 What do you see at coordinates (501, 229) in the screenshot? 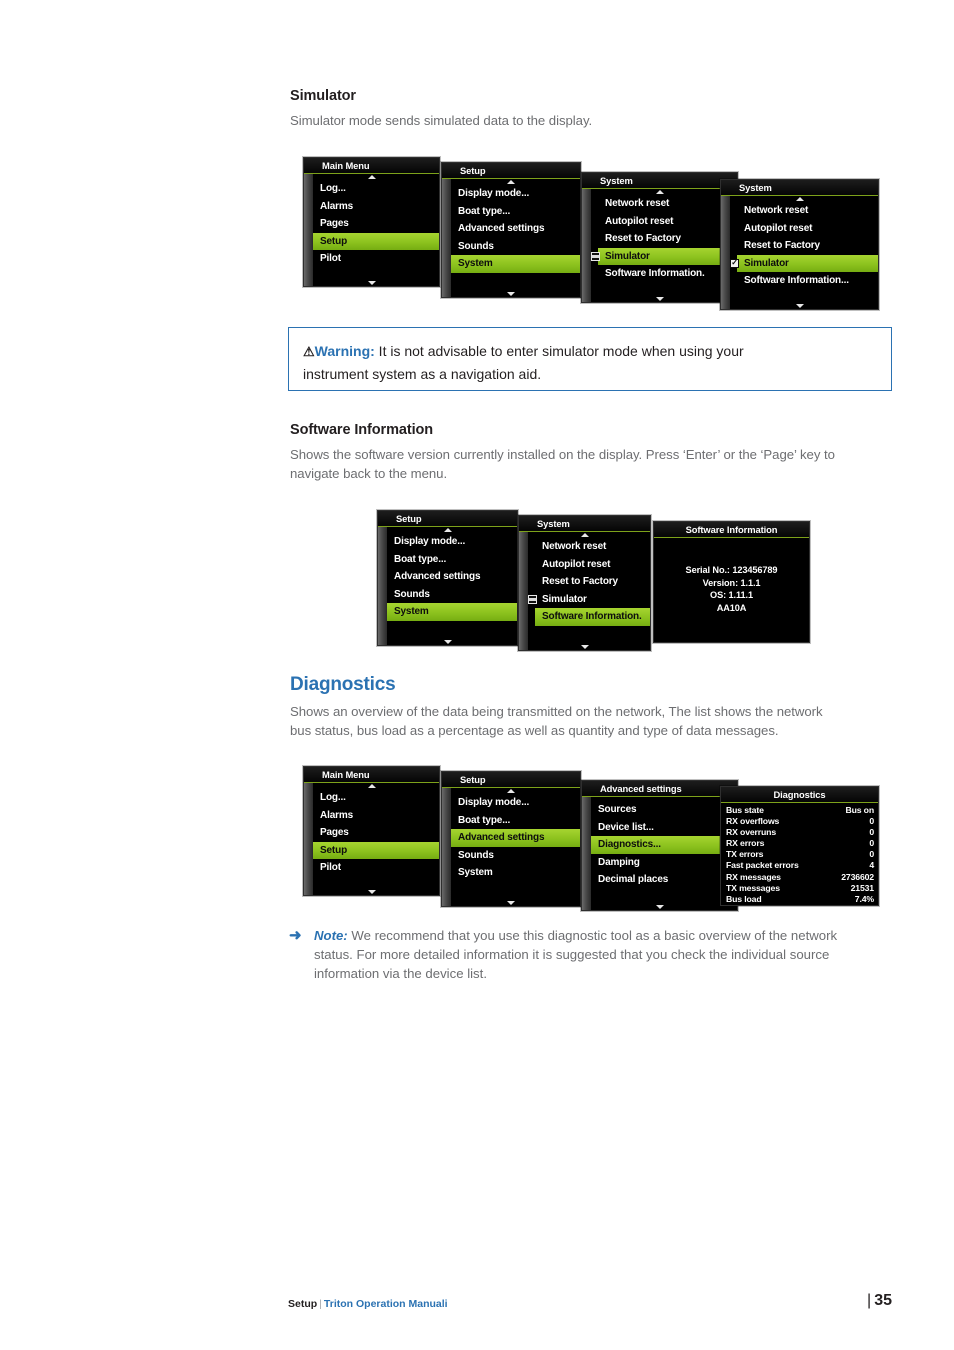
I see `menu-item-label: Advanced settings` at bounding box center [501, 229].